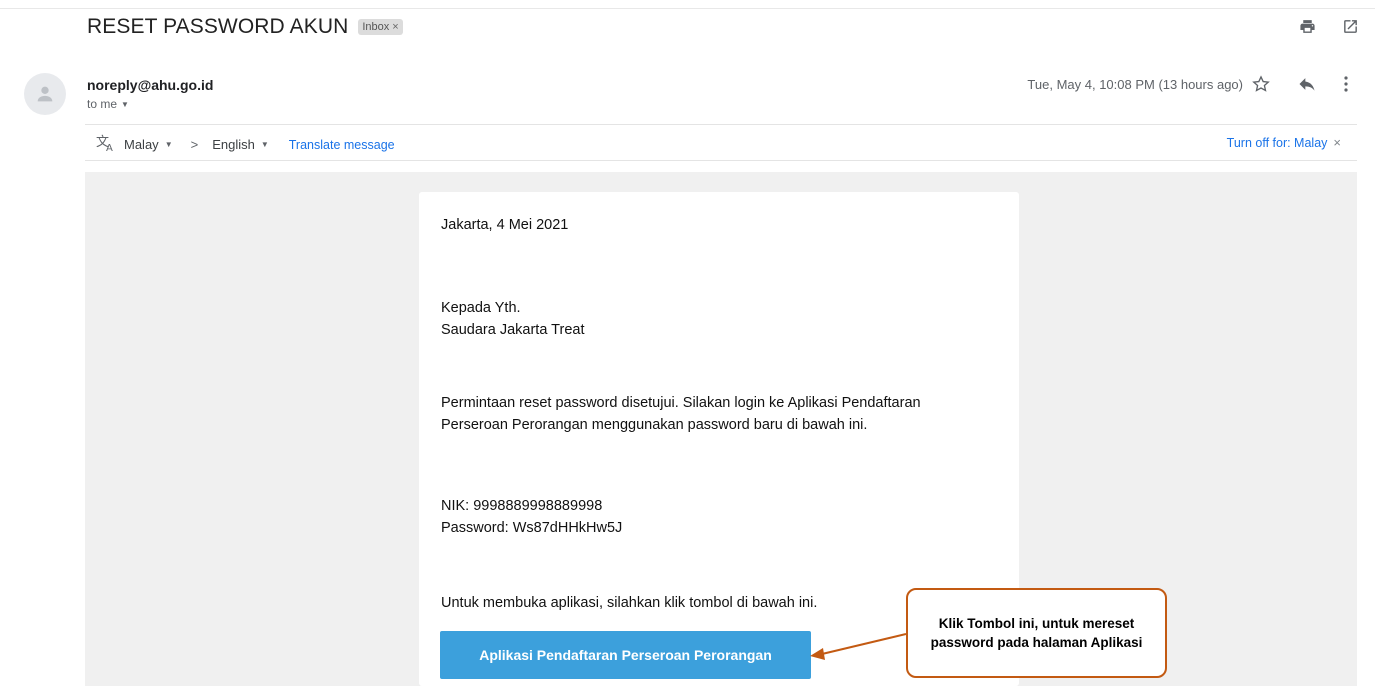 This screenshot has width=1375, height=686. What do you see at coordinates (1036, 623) in the screenshot?
I see `annotation-line-1: Klik Tombol ini, untuk mereset` at bounding box center [1036, 623].